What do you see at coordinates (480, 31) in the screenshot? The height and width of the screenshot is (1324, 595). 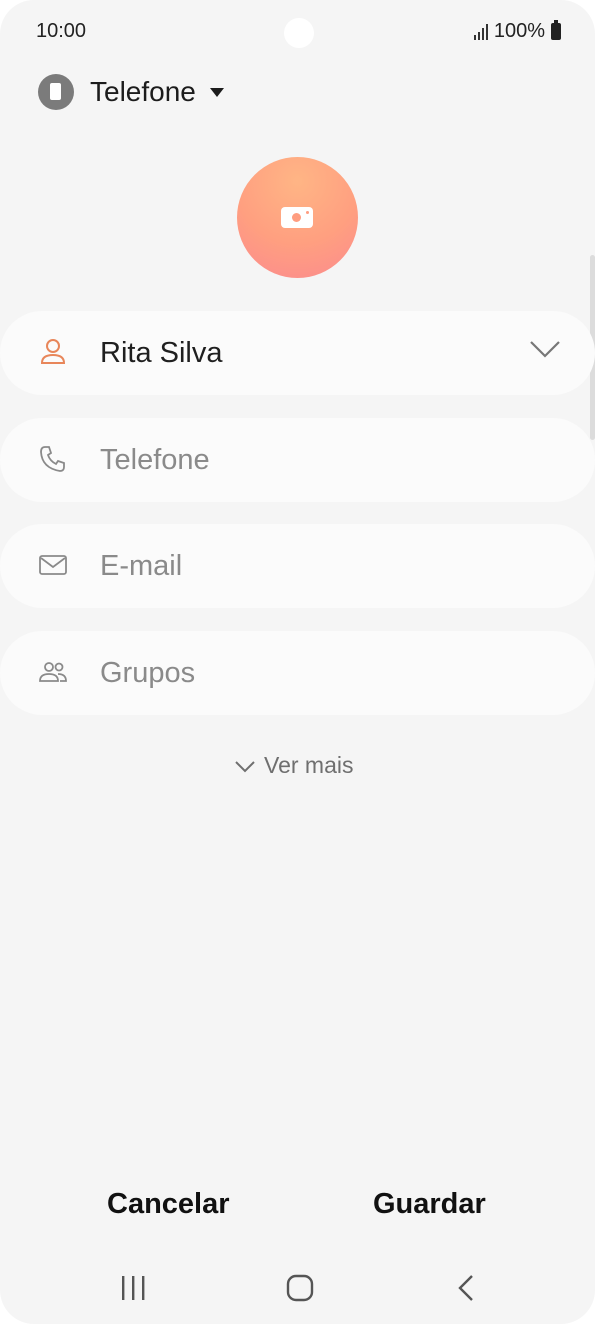 I see `signal-icon` at bounding box center [480, 31].